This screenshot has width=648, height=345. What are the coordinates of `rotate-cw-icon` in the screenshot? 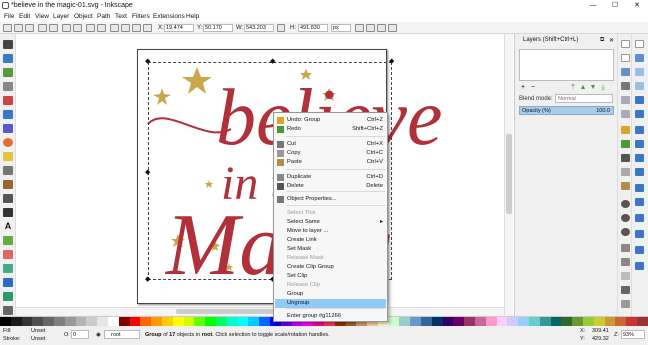 It's located at (77, 28).